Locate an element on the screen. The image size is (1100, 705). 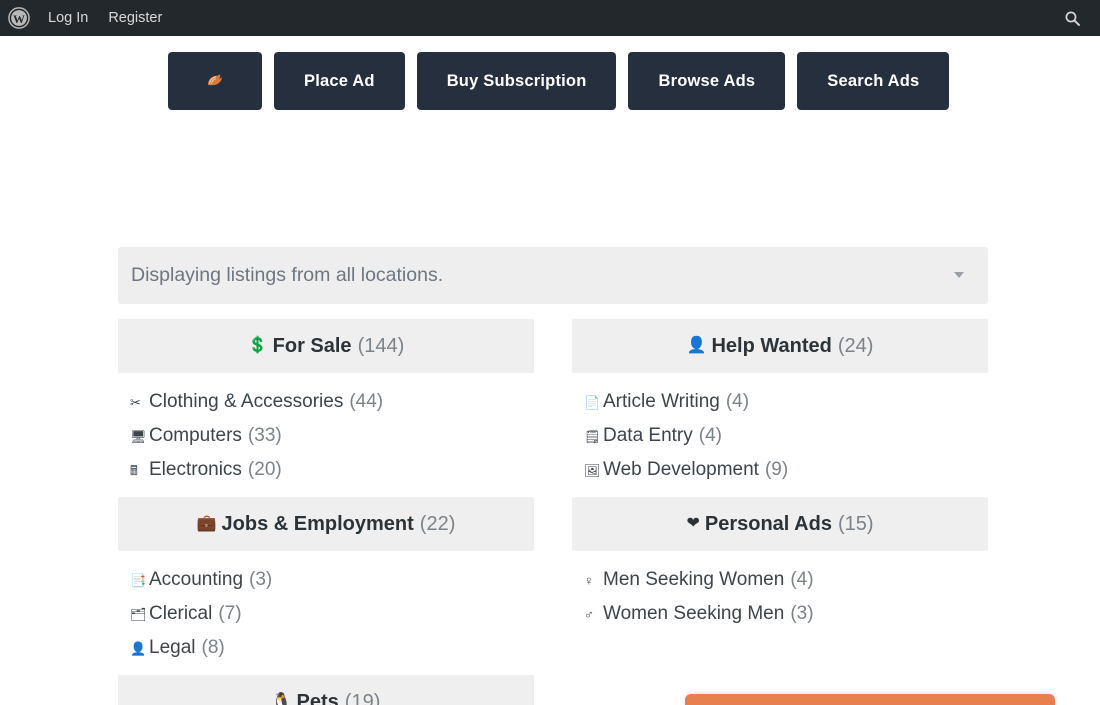
category-count: (22) is located at coordinates (437, 523).